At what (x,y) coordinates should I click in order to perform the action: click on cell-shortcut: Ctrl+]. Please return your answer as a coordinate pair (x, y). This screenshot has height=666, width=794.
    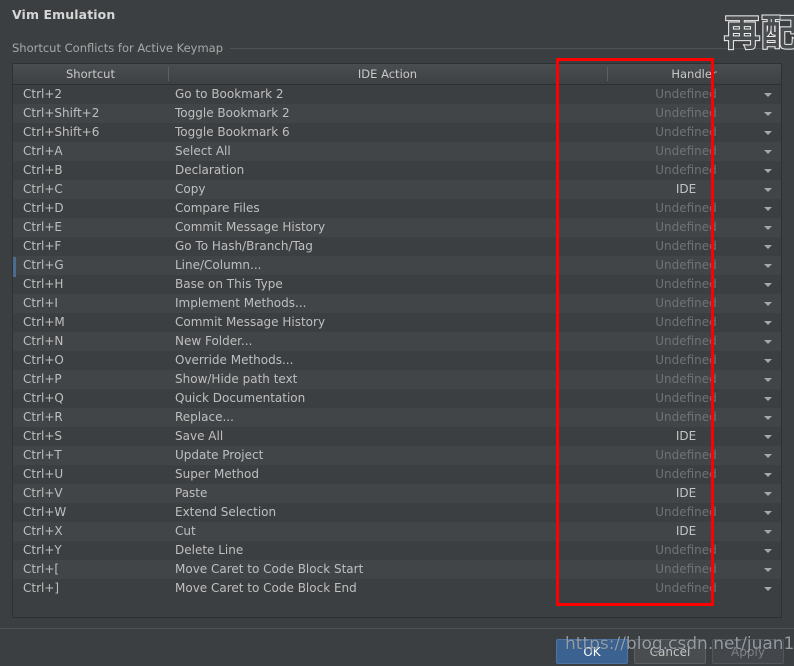
    Looking at the image, I should click on (41, 588).